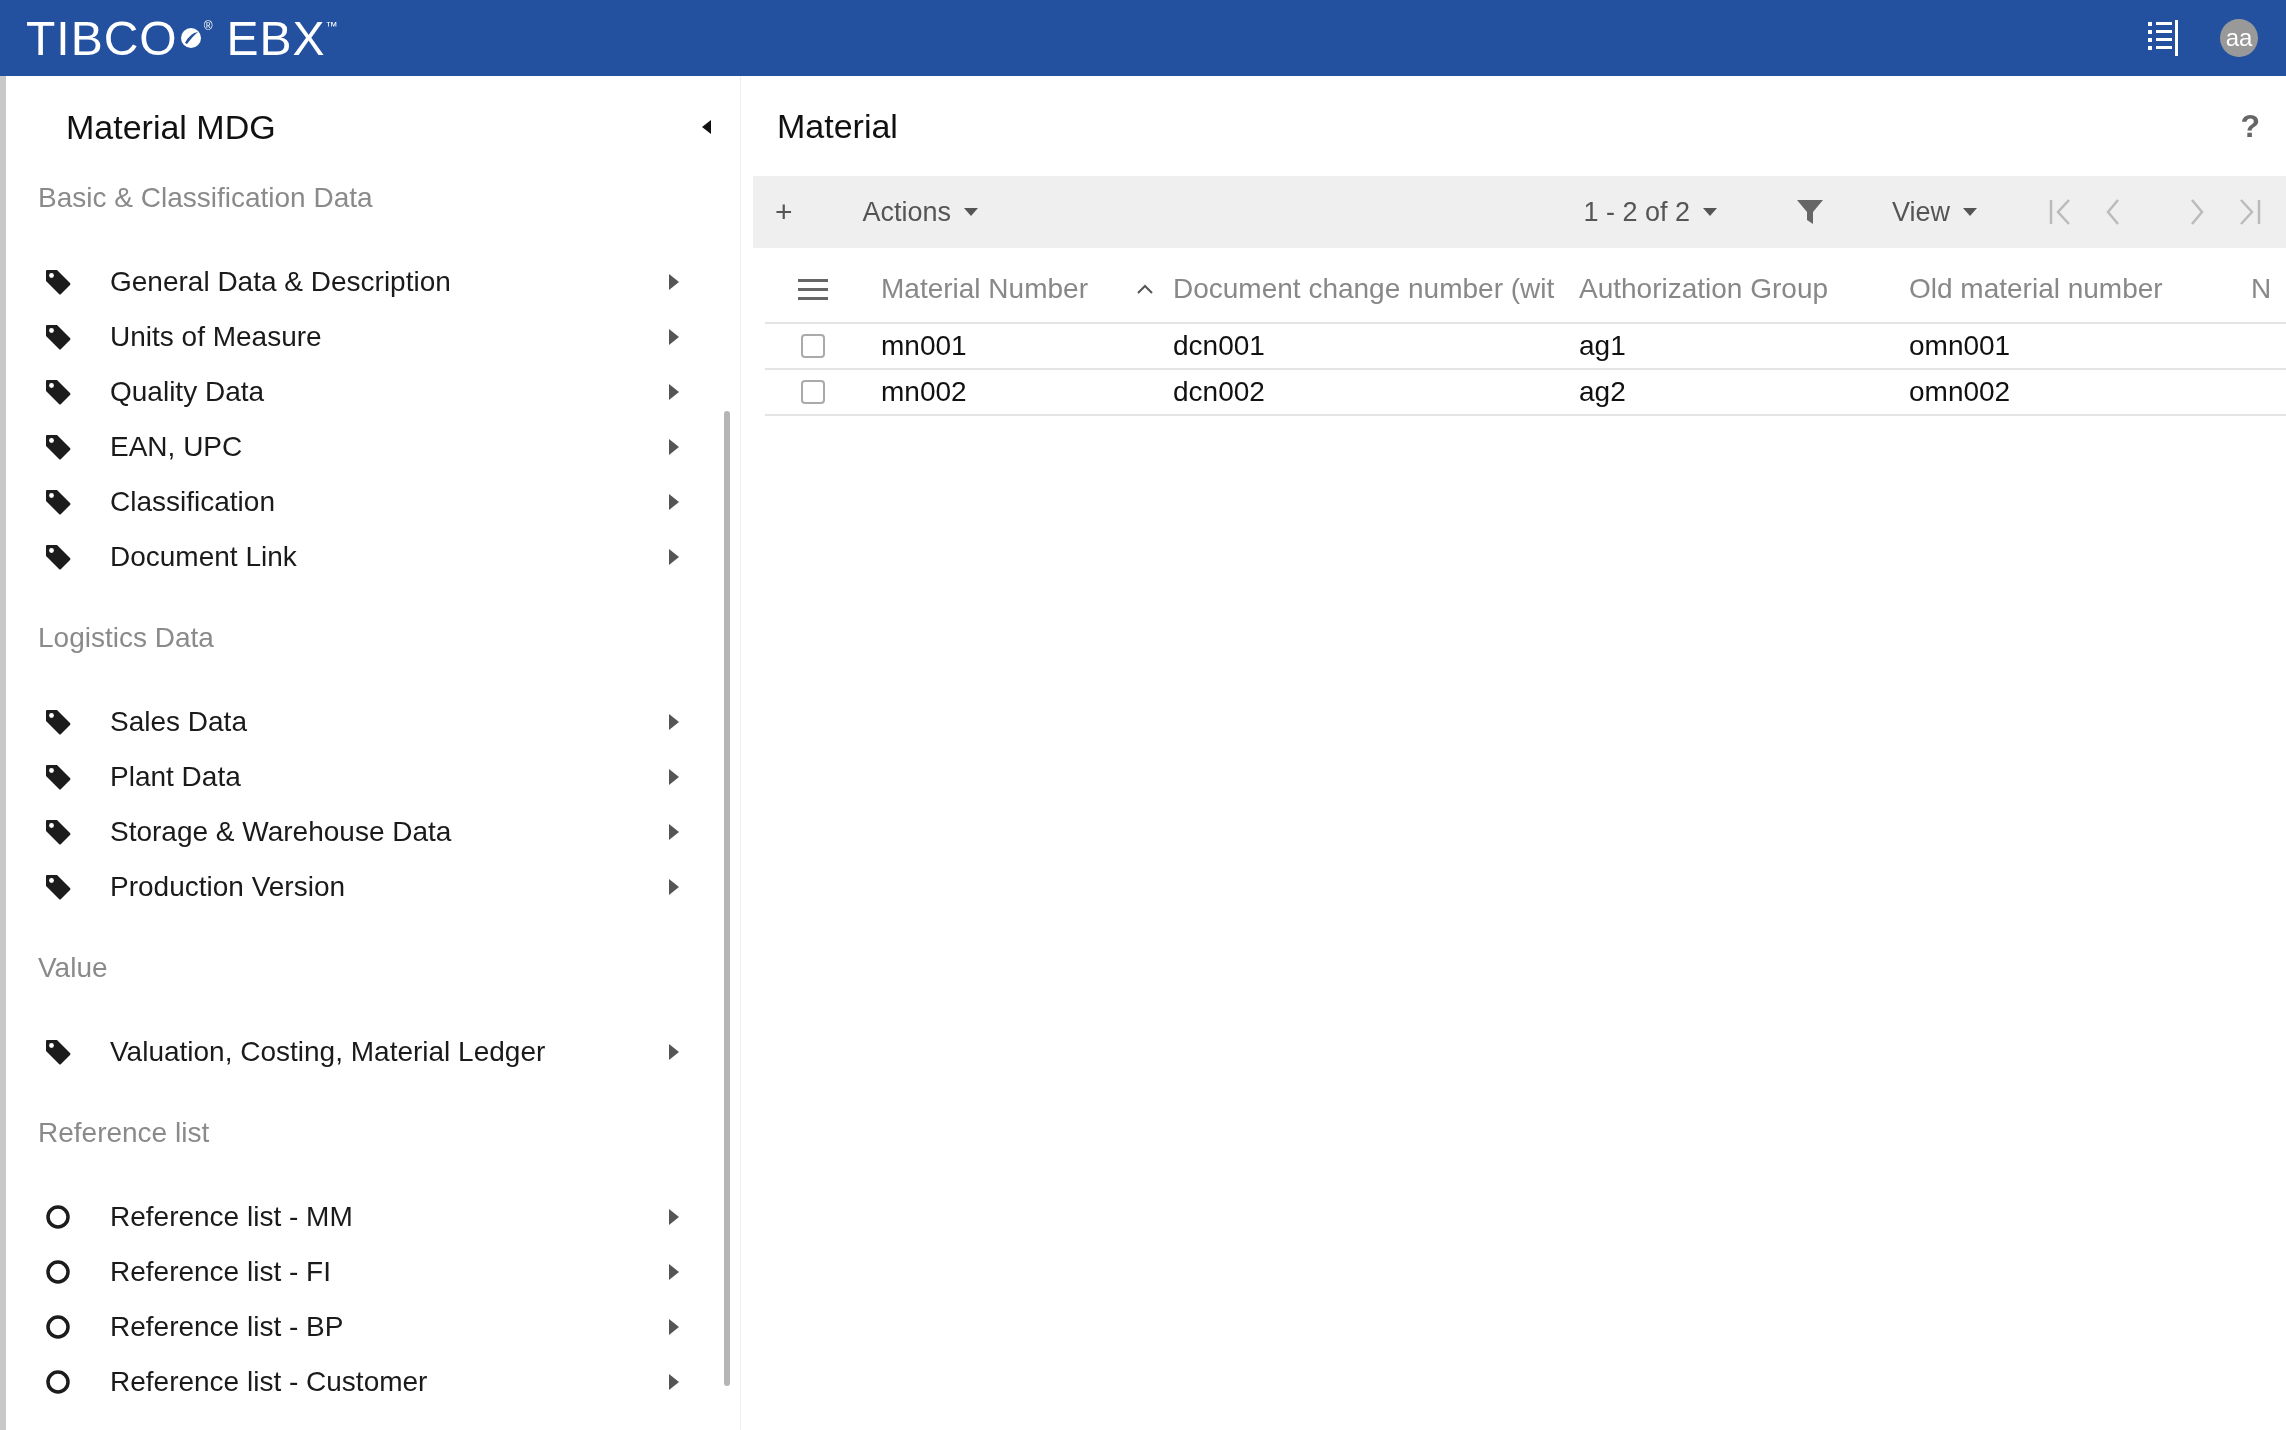  What do you see at coordinates (353, 1271) in the screenshot?
I see `sidebar-item: Reference list - FI` at bounding box center [353, 1271].